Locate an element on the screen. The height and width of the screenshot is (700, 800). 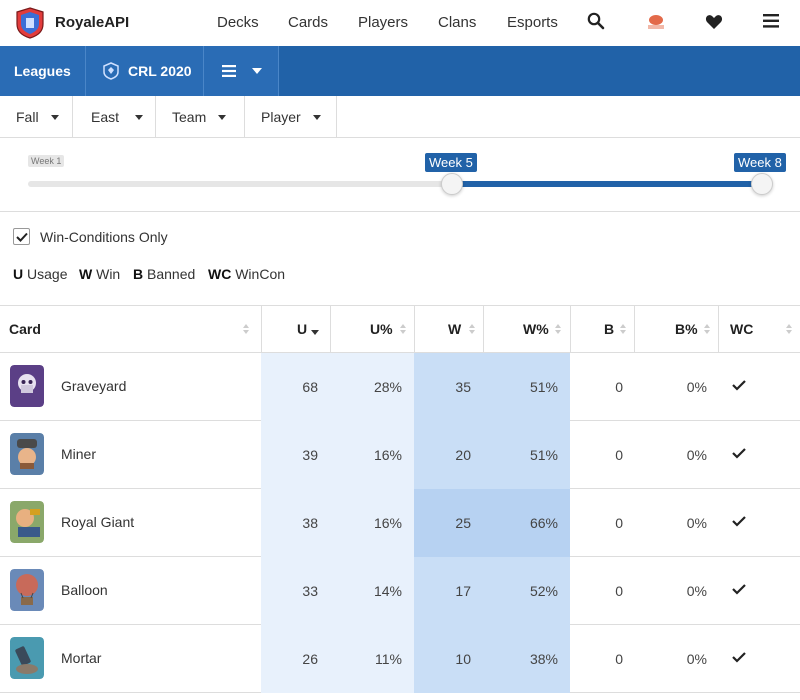
usage-pct-cell: 28% is located at coordinates (372, 387).